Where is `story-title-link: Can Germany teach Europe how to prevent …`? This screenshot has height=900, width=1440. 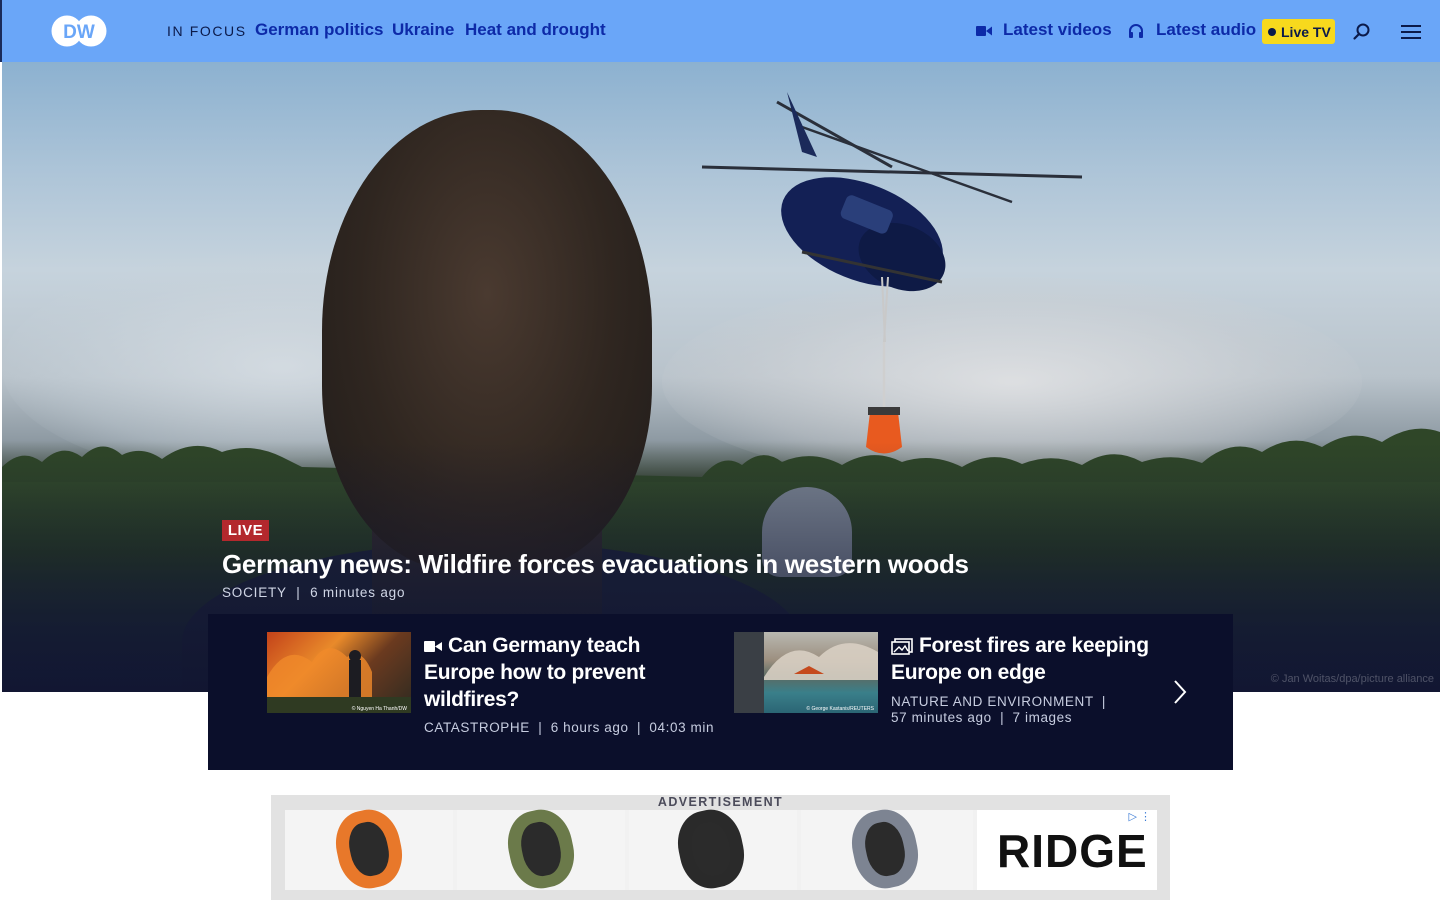 story-title-link: Can Germany teach Europe how to prevent … is located at coordinates (569, 672).